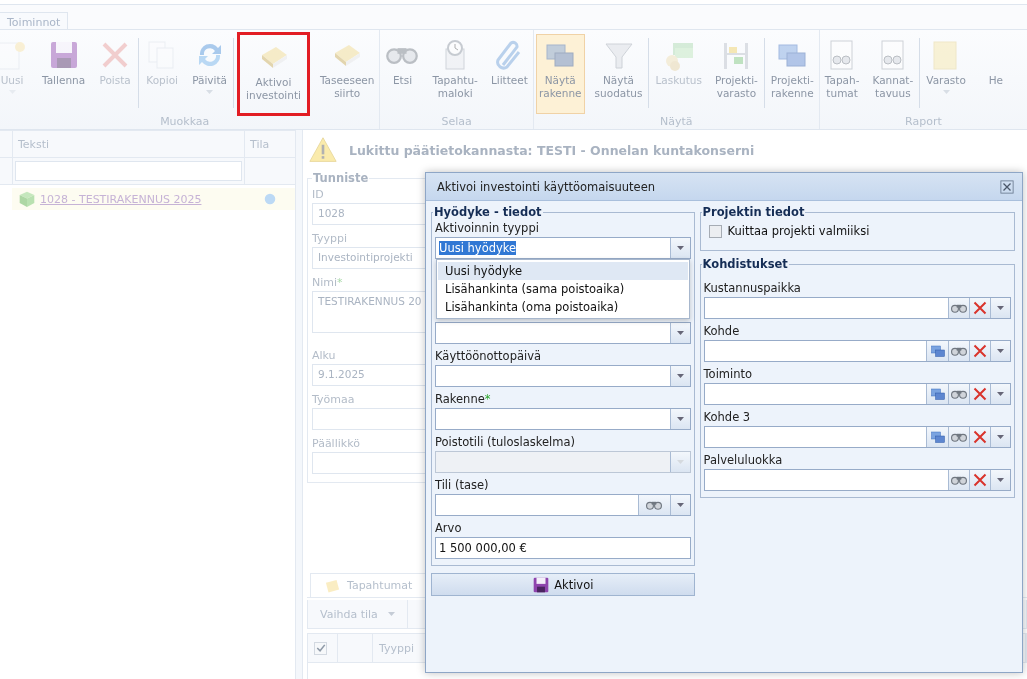 The height and width of the screenshot is (679, 1027). I want to click on save-icon, so click(541, 584).